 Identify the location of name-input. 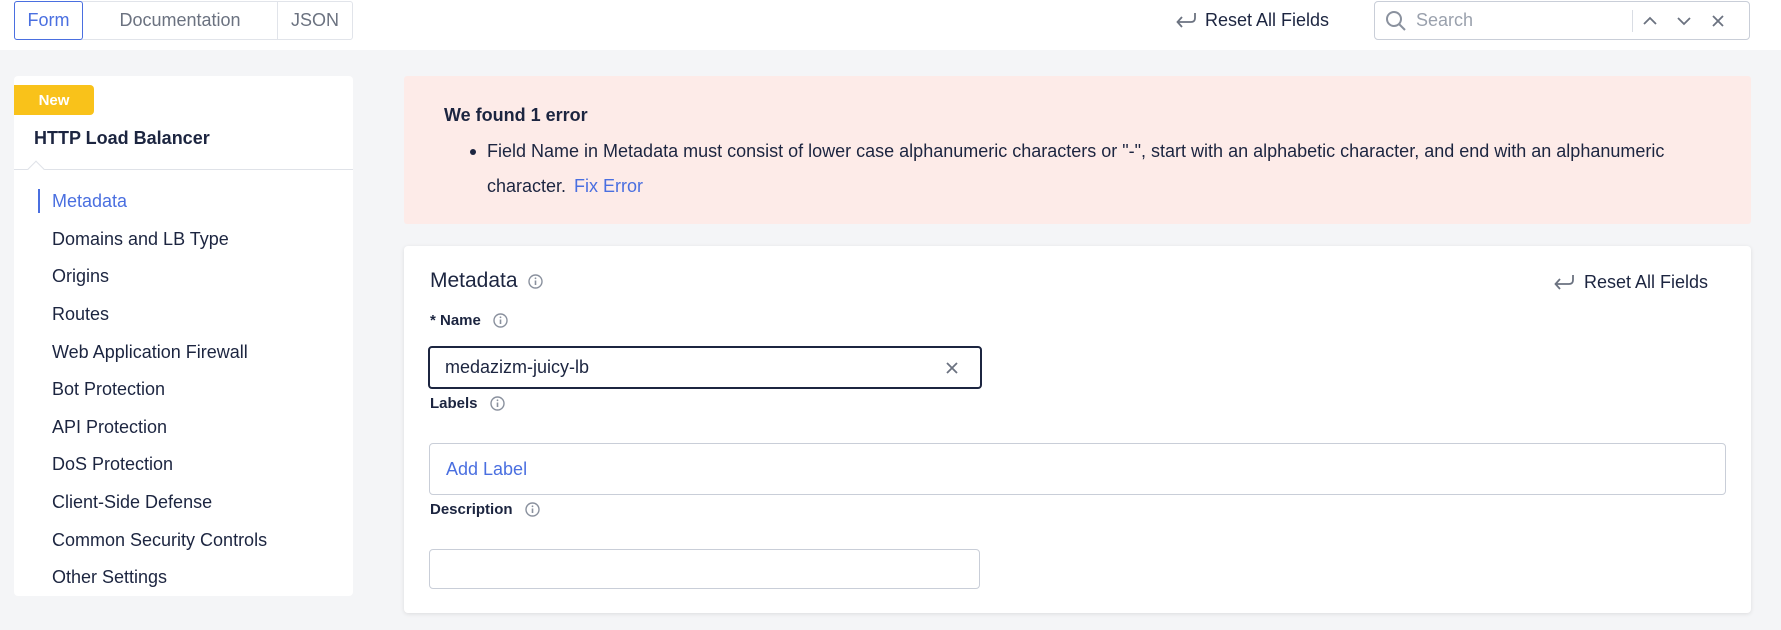
(690, 367).